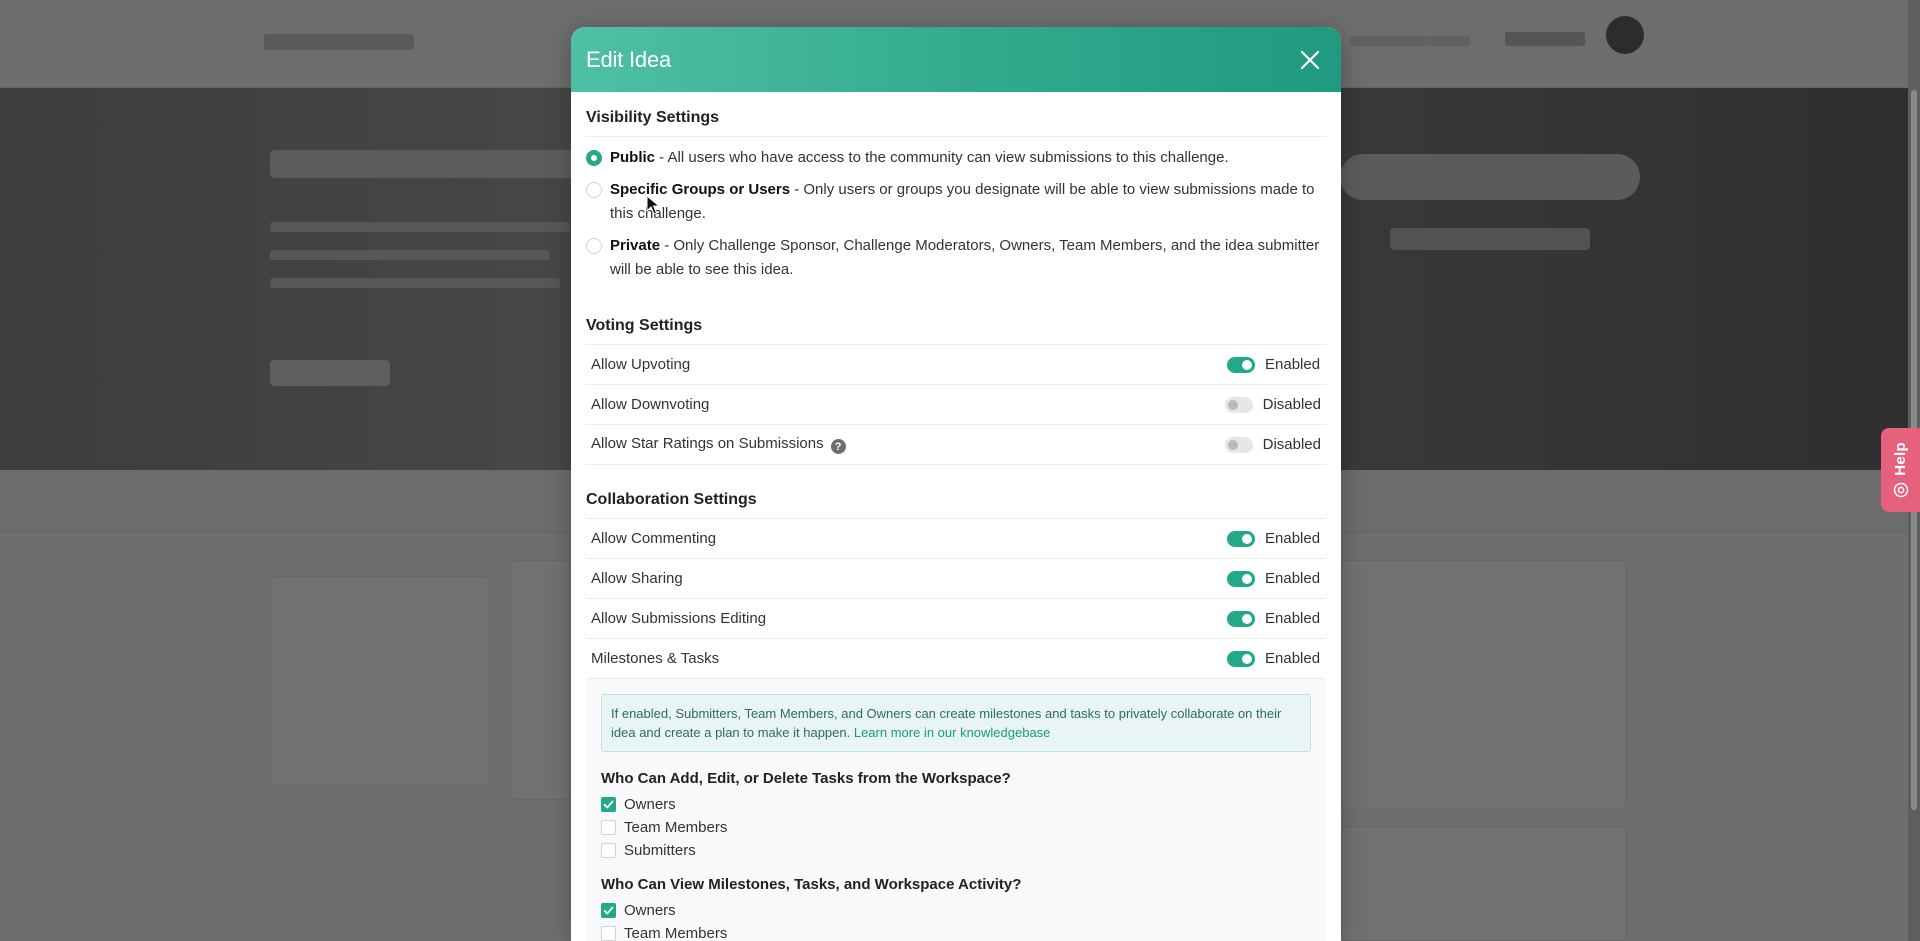 The image size is (1920, 941). Describe the element at coordinates (1900, 490) in the screenshot. I see `lifebuoy-icon` at that location.